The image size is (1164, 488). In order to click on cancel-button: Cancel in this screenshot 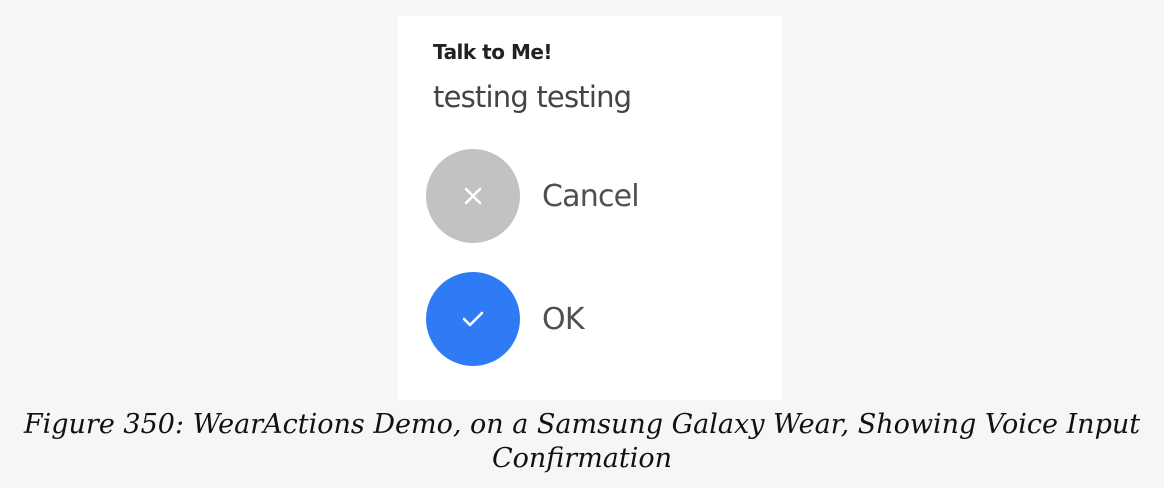, I will do `click(533, 196)`.